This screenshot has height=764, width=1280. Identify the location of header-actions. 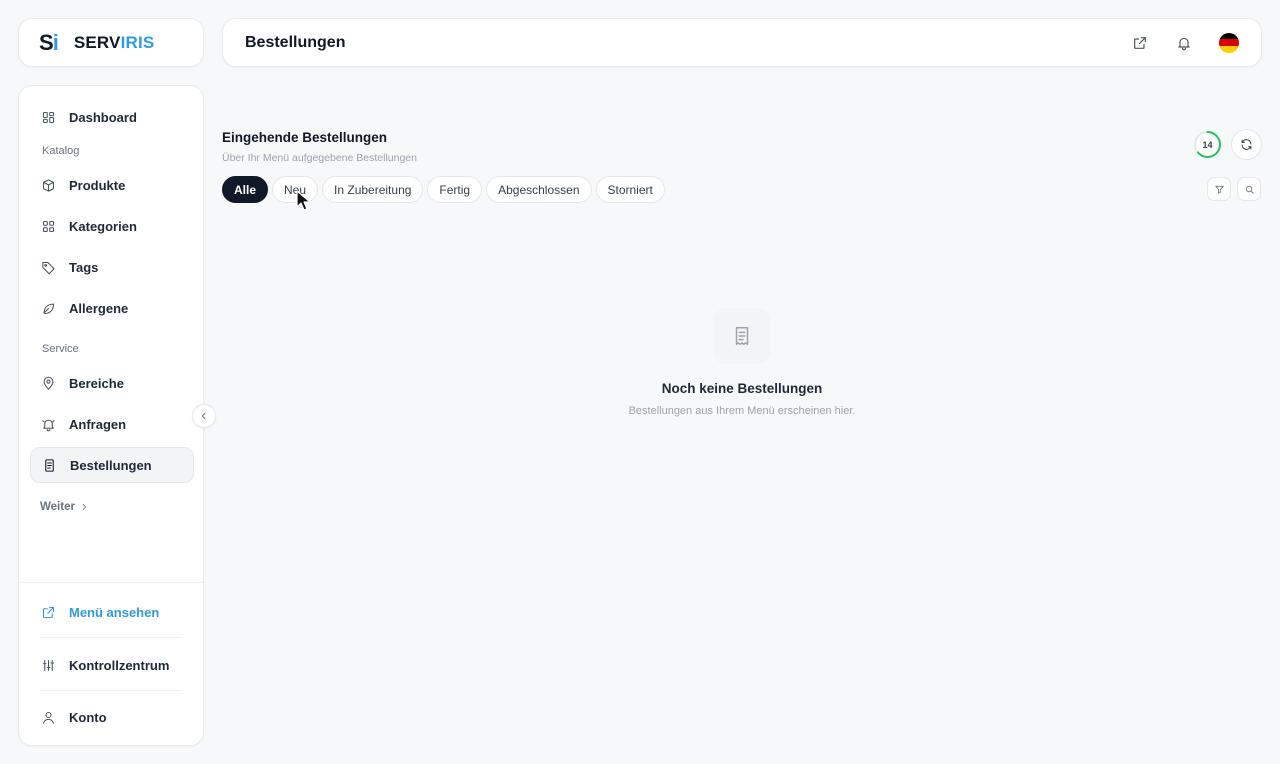
(1173, 43).